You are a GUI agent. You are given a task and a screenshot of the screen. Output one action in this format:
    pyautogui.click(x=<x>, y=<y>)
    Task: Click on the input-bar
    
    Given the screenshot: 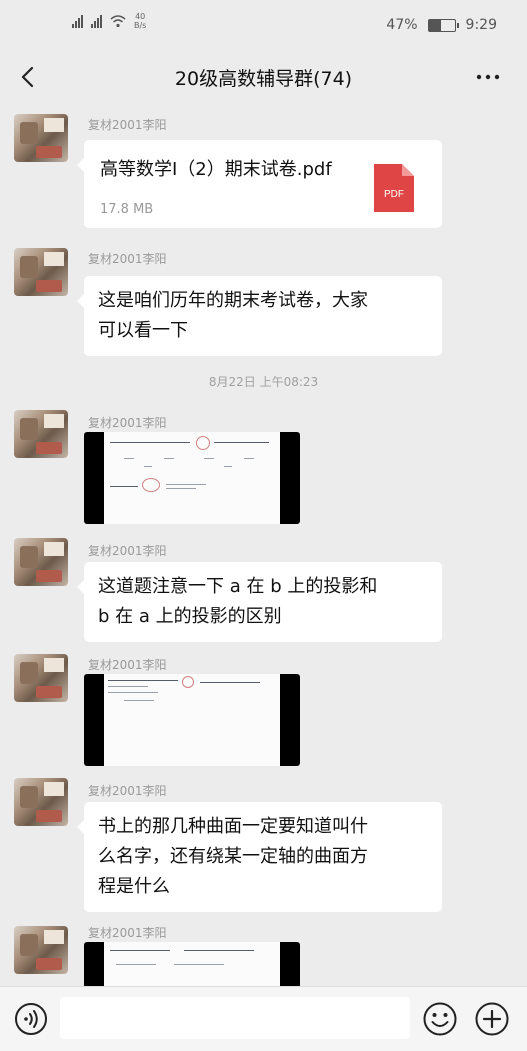 What is the action you would take?
    pyautogui.click(x=263, y=1018)
    